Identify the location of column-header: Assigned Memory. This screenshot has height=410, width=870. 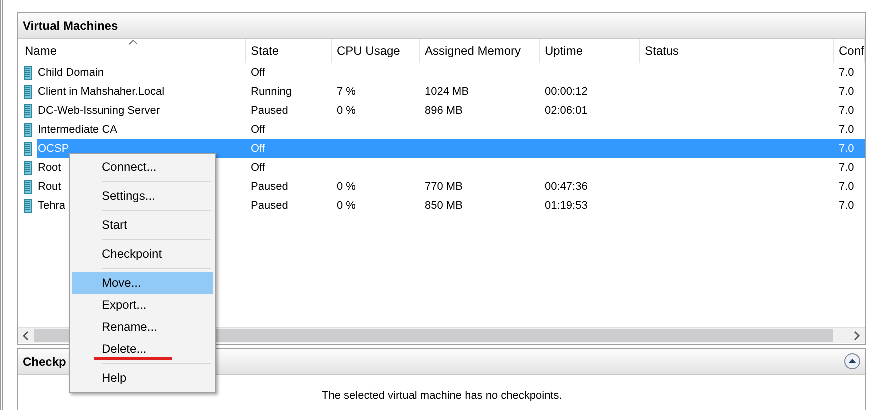
(480, 51).